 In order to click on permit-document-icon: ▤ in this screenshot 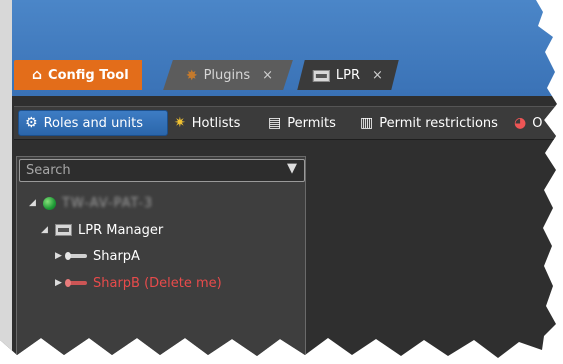, I will do `click(275, 123)`.